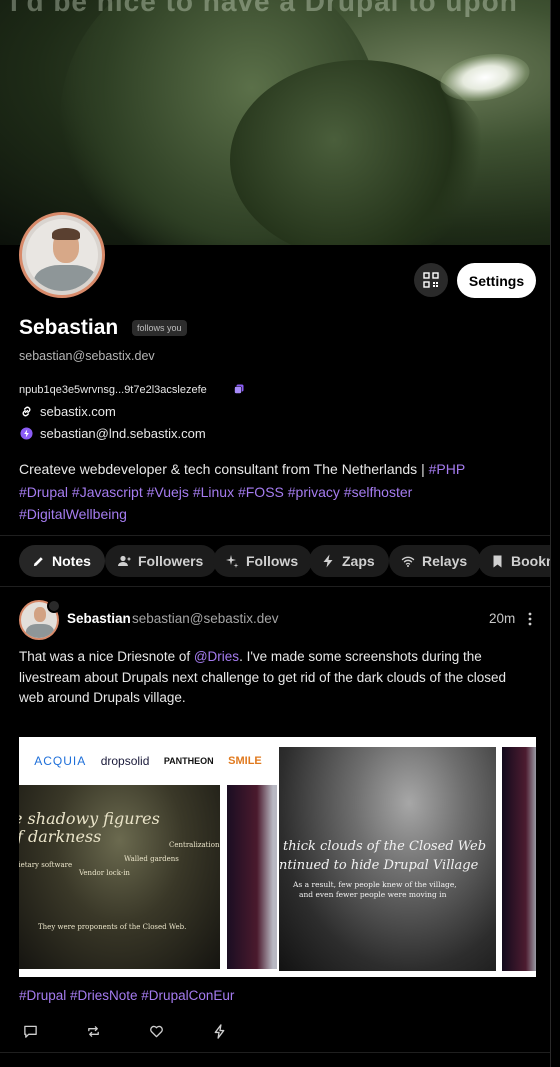 This screenshot has width=560, height=1067. I want to click on slide-caption: and even fewer people were moving in, so click(373, 894).